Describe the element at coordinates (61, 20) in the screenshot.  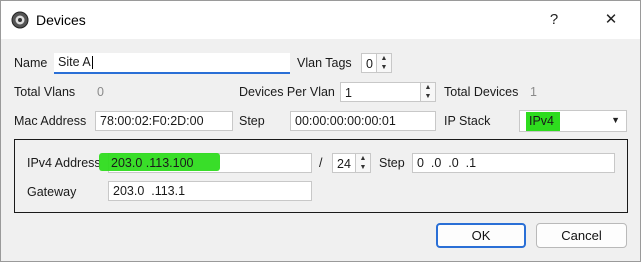
I see `window-title: Devices` at that location.